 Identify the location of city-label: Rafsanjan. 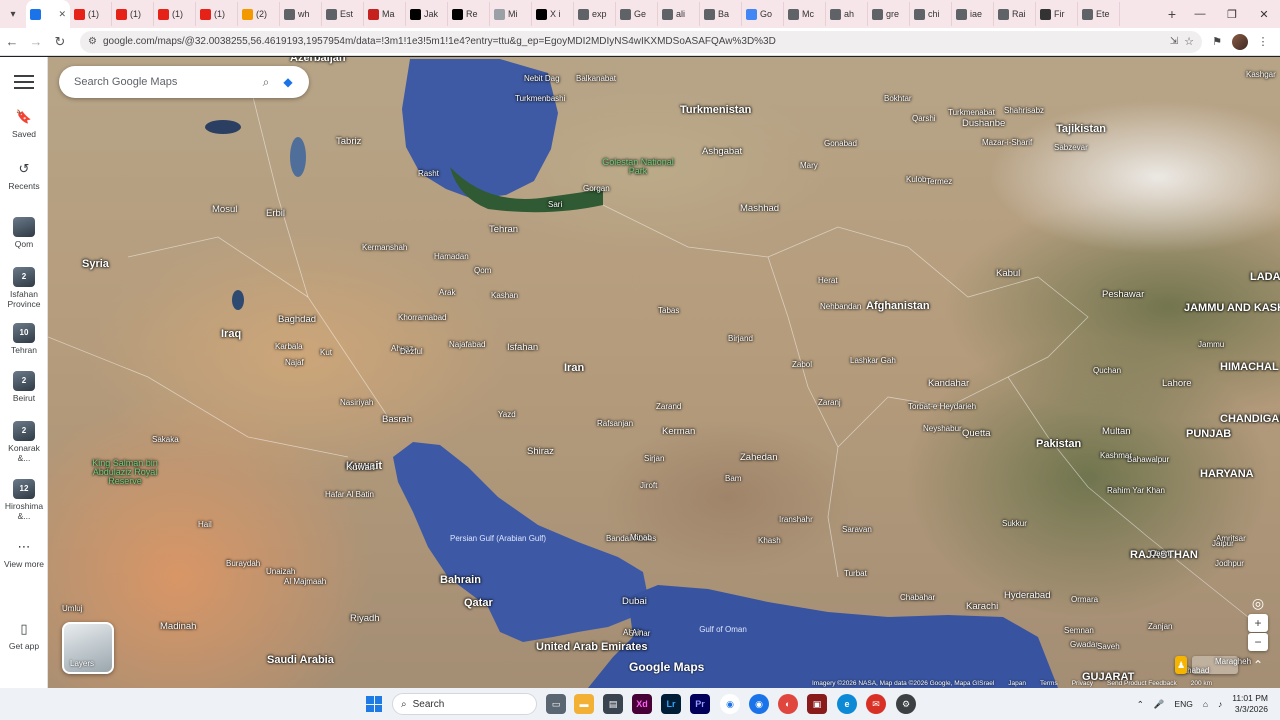
(615, 424).